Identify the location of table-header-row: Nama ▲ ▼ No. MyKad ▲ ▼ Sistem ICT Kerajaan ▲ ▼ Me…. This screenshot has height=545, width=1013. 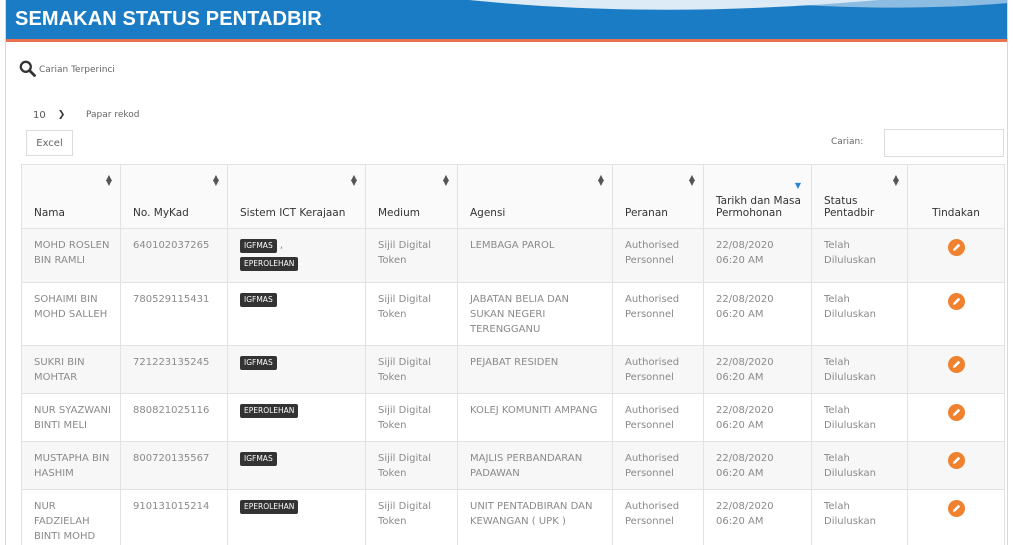
(513, 196).